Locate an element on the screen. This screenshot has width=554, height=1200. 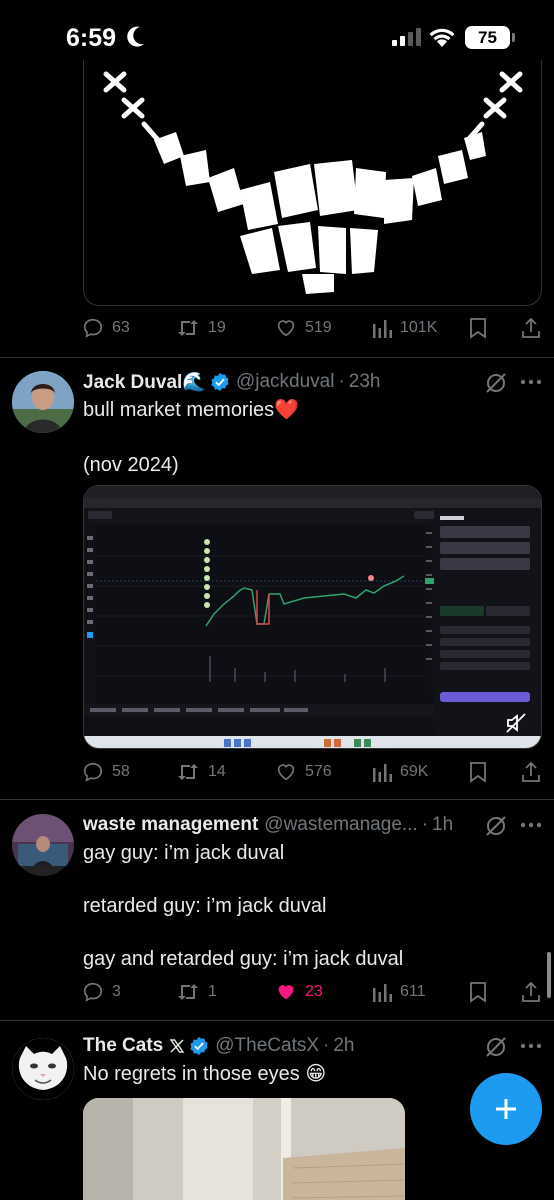
reply-button: 3 is located at coordinates (101, 992).